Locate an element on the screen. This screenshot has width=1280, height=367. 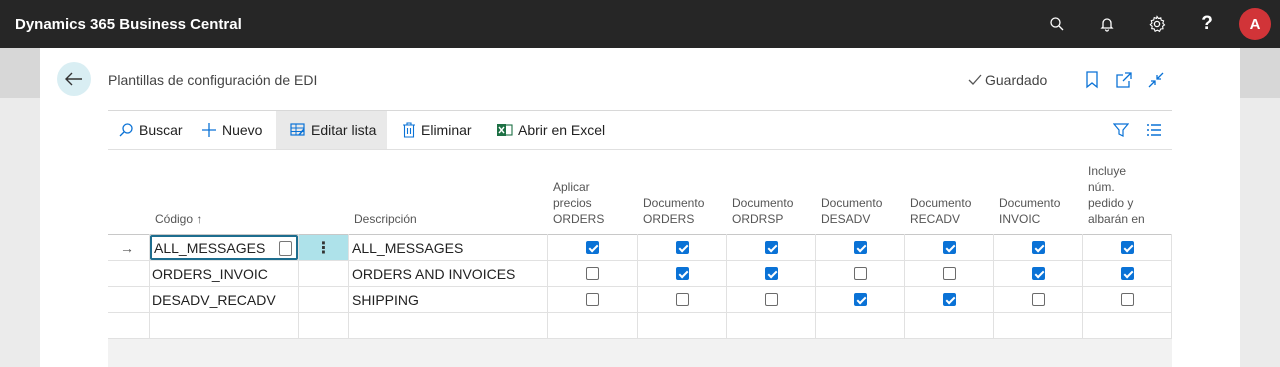
delete-label: Eliminar is located at coordinates (446, 130).